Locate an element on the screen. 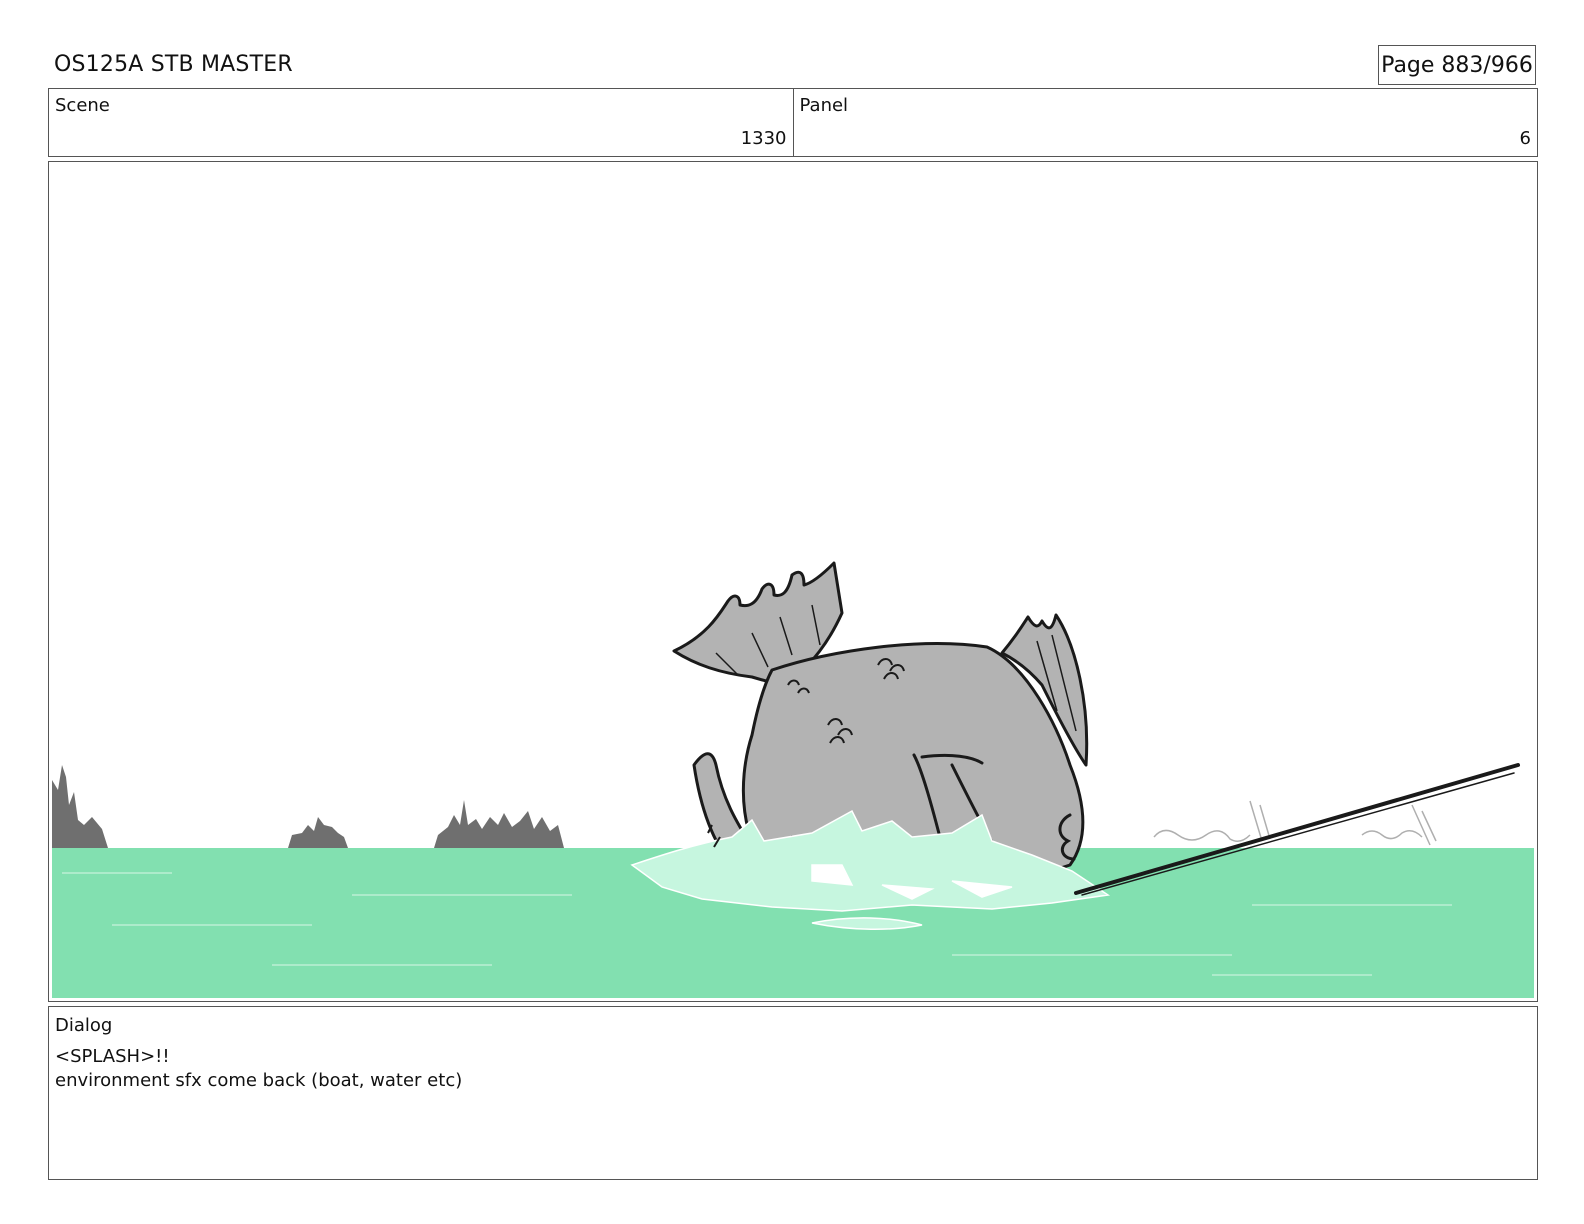  panel-value: 6 is located at coordinates (1525, 138).